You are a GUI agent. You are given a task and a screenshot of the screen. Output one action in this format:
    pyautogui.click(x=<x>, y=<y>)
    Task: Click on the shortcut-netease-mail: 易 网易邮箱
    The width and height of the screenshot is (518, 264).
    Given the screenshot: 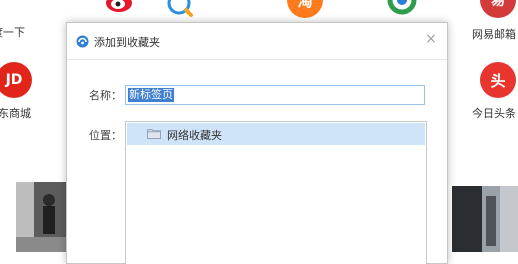 What is the action you would take?
    pyautogui.click(x=493, y=20)
    